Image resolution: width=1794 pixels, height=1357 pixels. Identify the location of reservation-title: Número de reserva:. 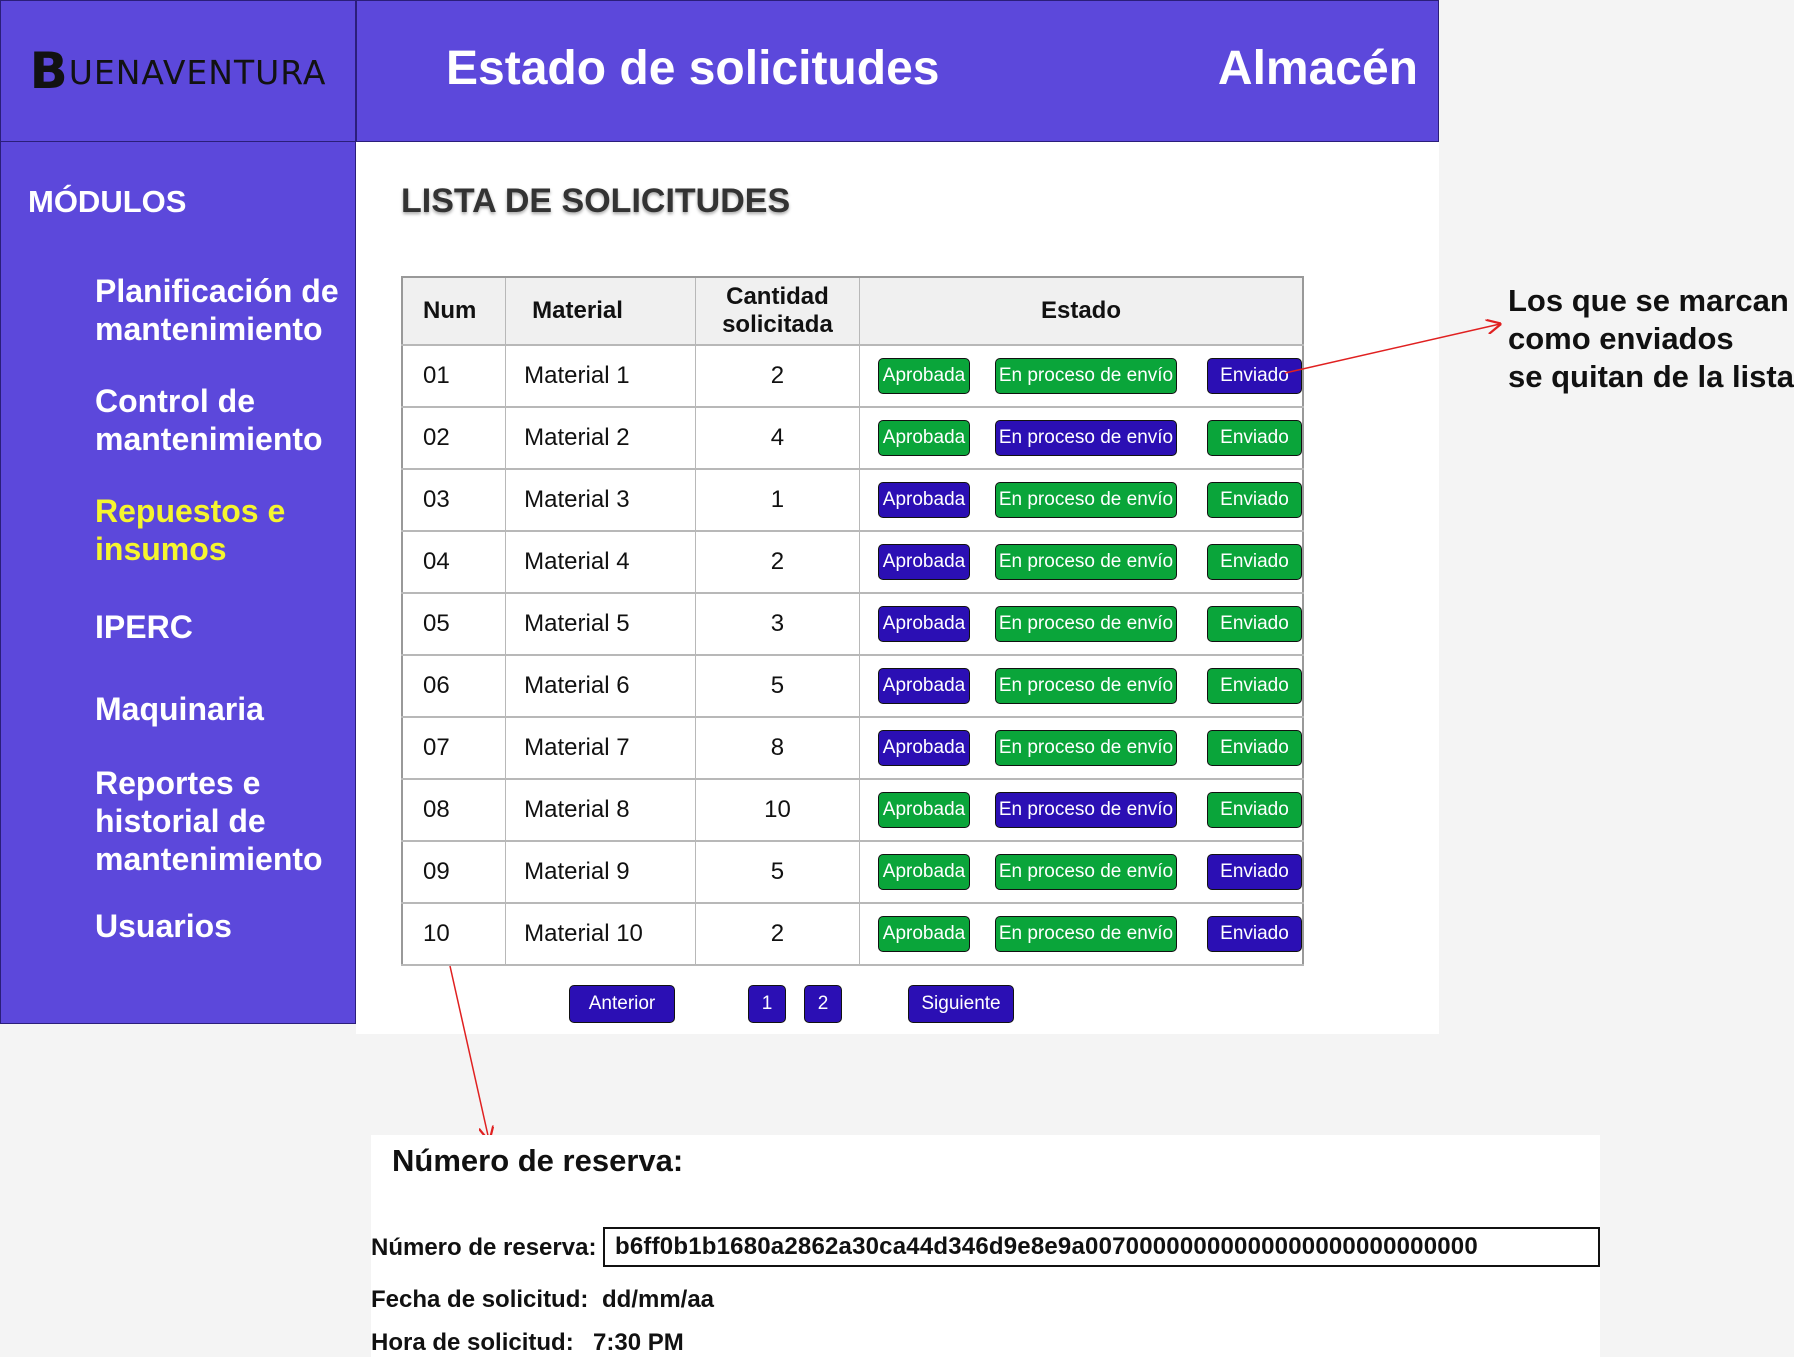
(538, 1160).